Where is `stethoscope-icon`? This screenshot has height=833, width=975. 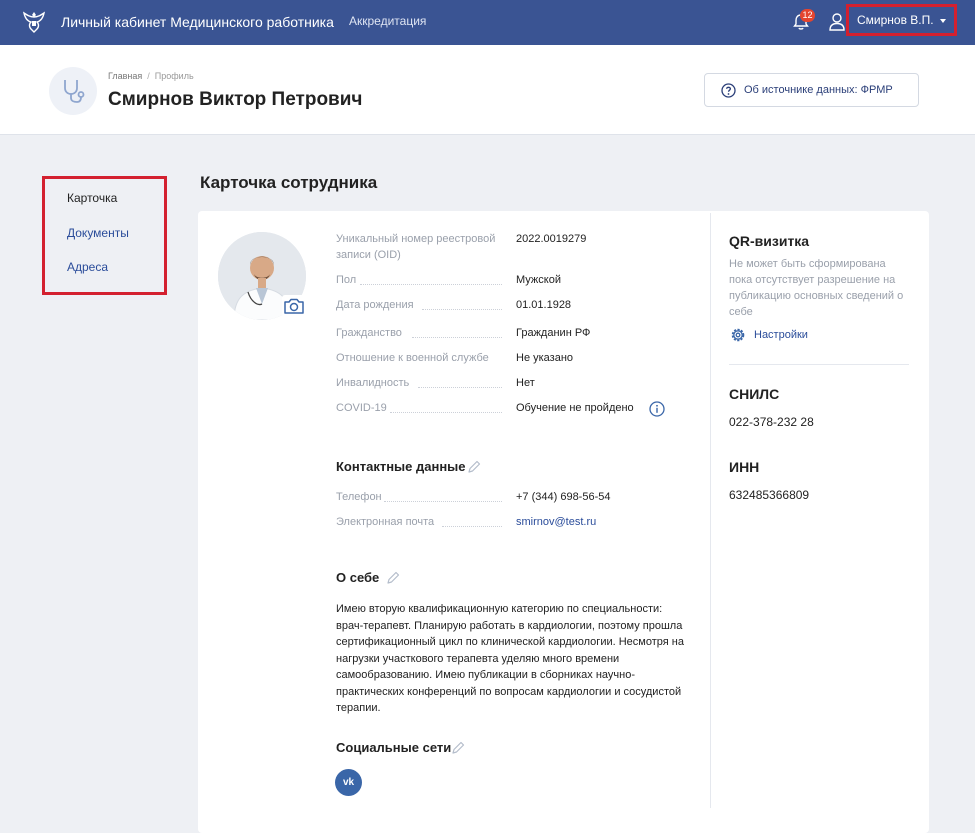 stethoscope-icon is located at coordinates (74, 91).